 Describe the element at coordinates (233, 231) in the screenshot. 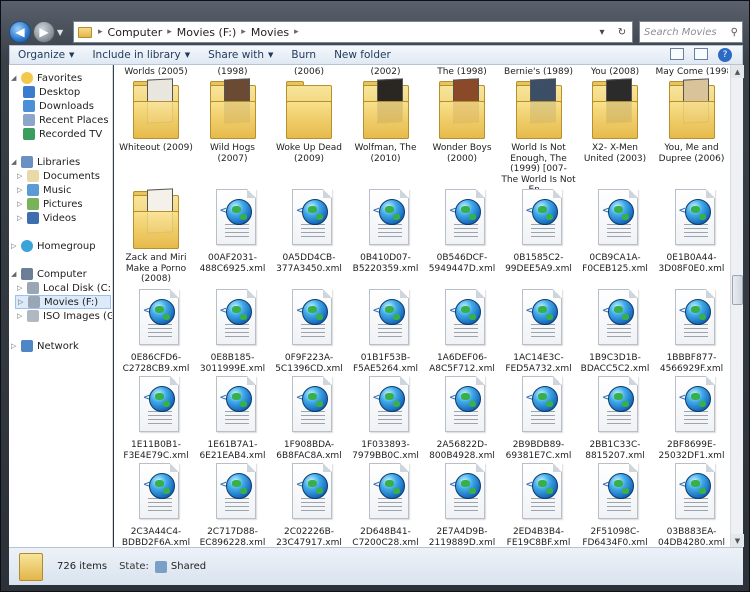

I see `xml-file-item: <> 00AF2031-488C6925.xml` at that location.